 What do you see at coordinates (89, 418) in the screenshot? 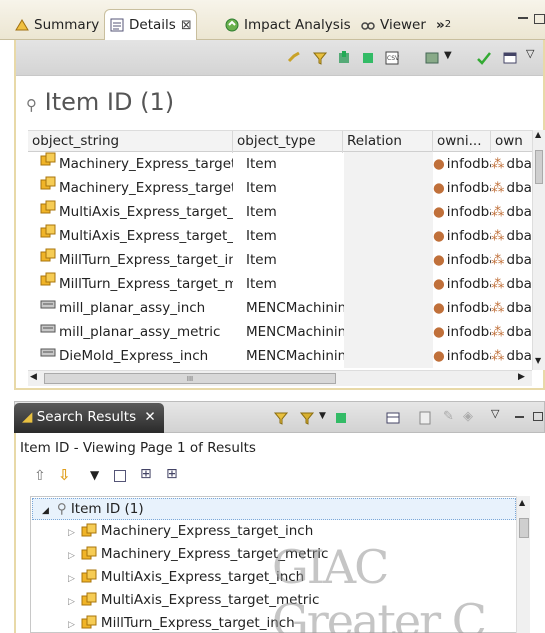
I see `tab-search-results: ◢ Search Results ✕` at bounding box center [89, 418].